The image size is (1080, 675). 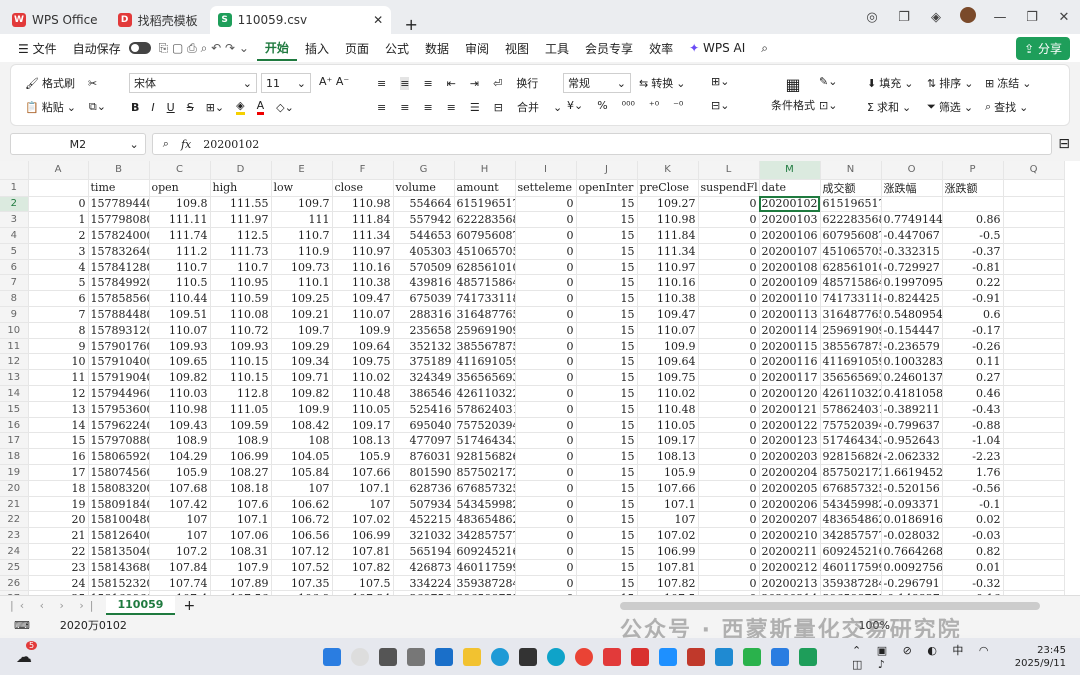 I want to click on cell: 111.2, so click(x=180, y=251).